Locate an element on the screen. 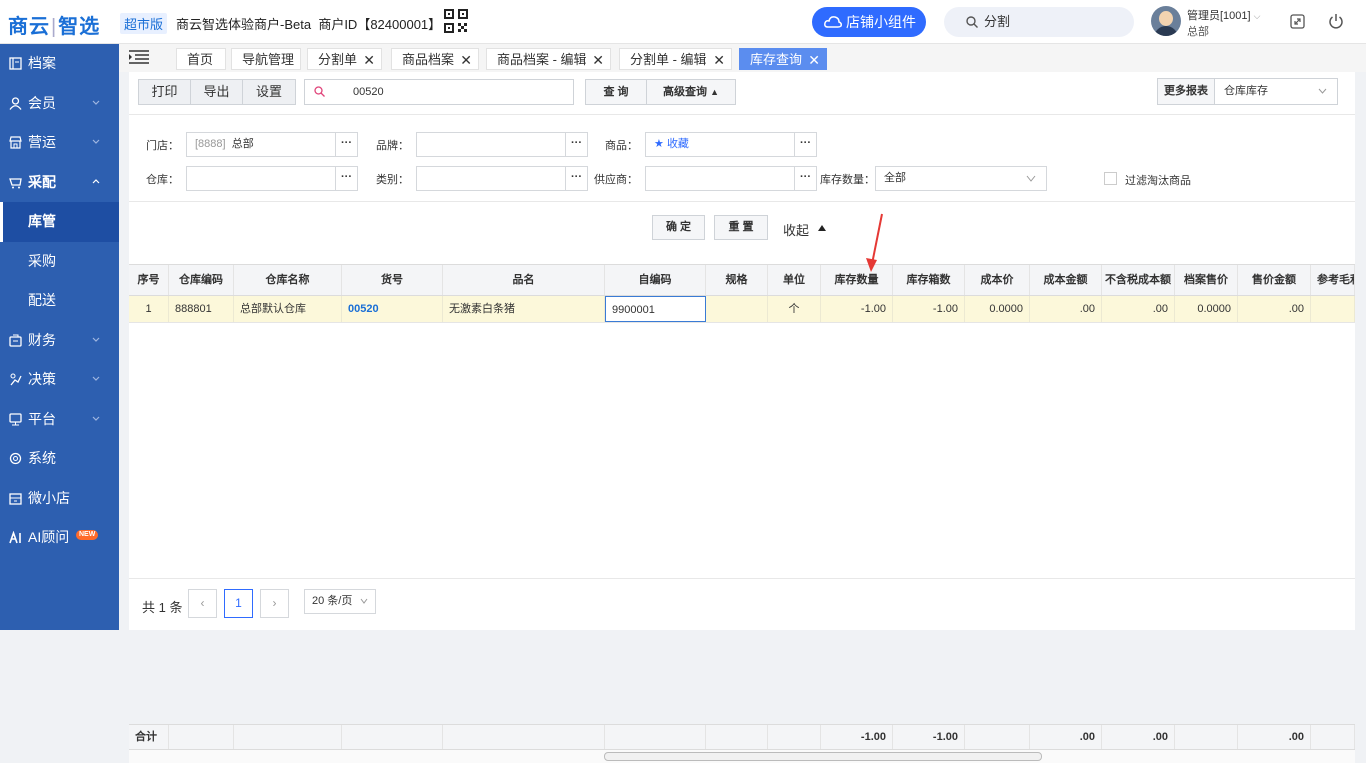 The height and width of the screenshot is (763, 1366). sidebar-item-ai-advisor: AI顾问 NEW is located at coordinates (59, 538).